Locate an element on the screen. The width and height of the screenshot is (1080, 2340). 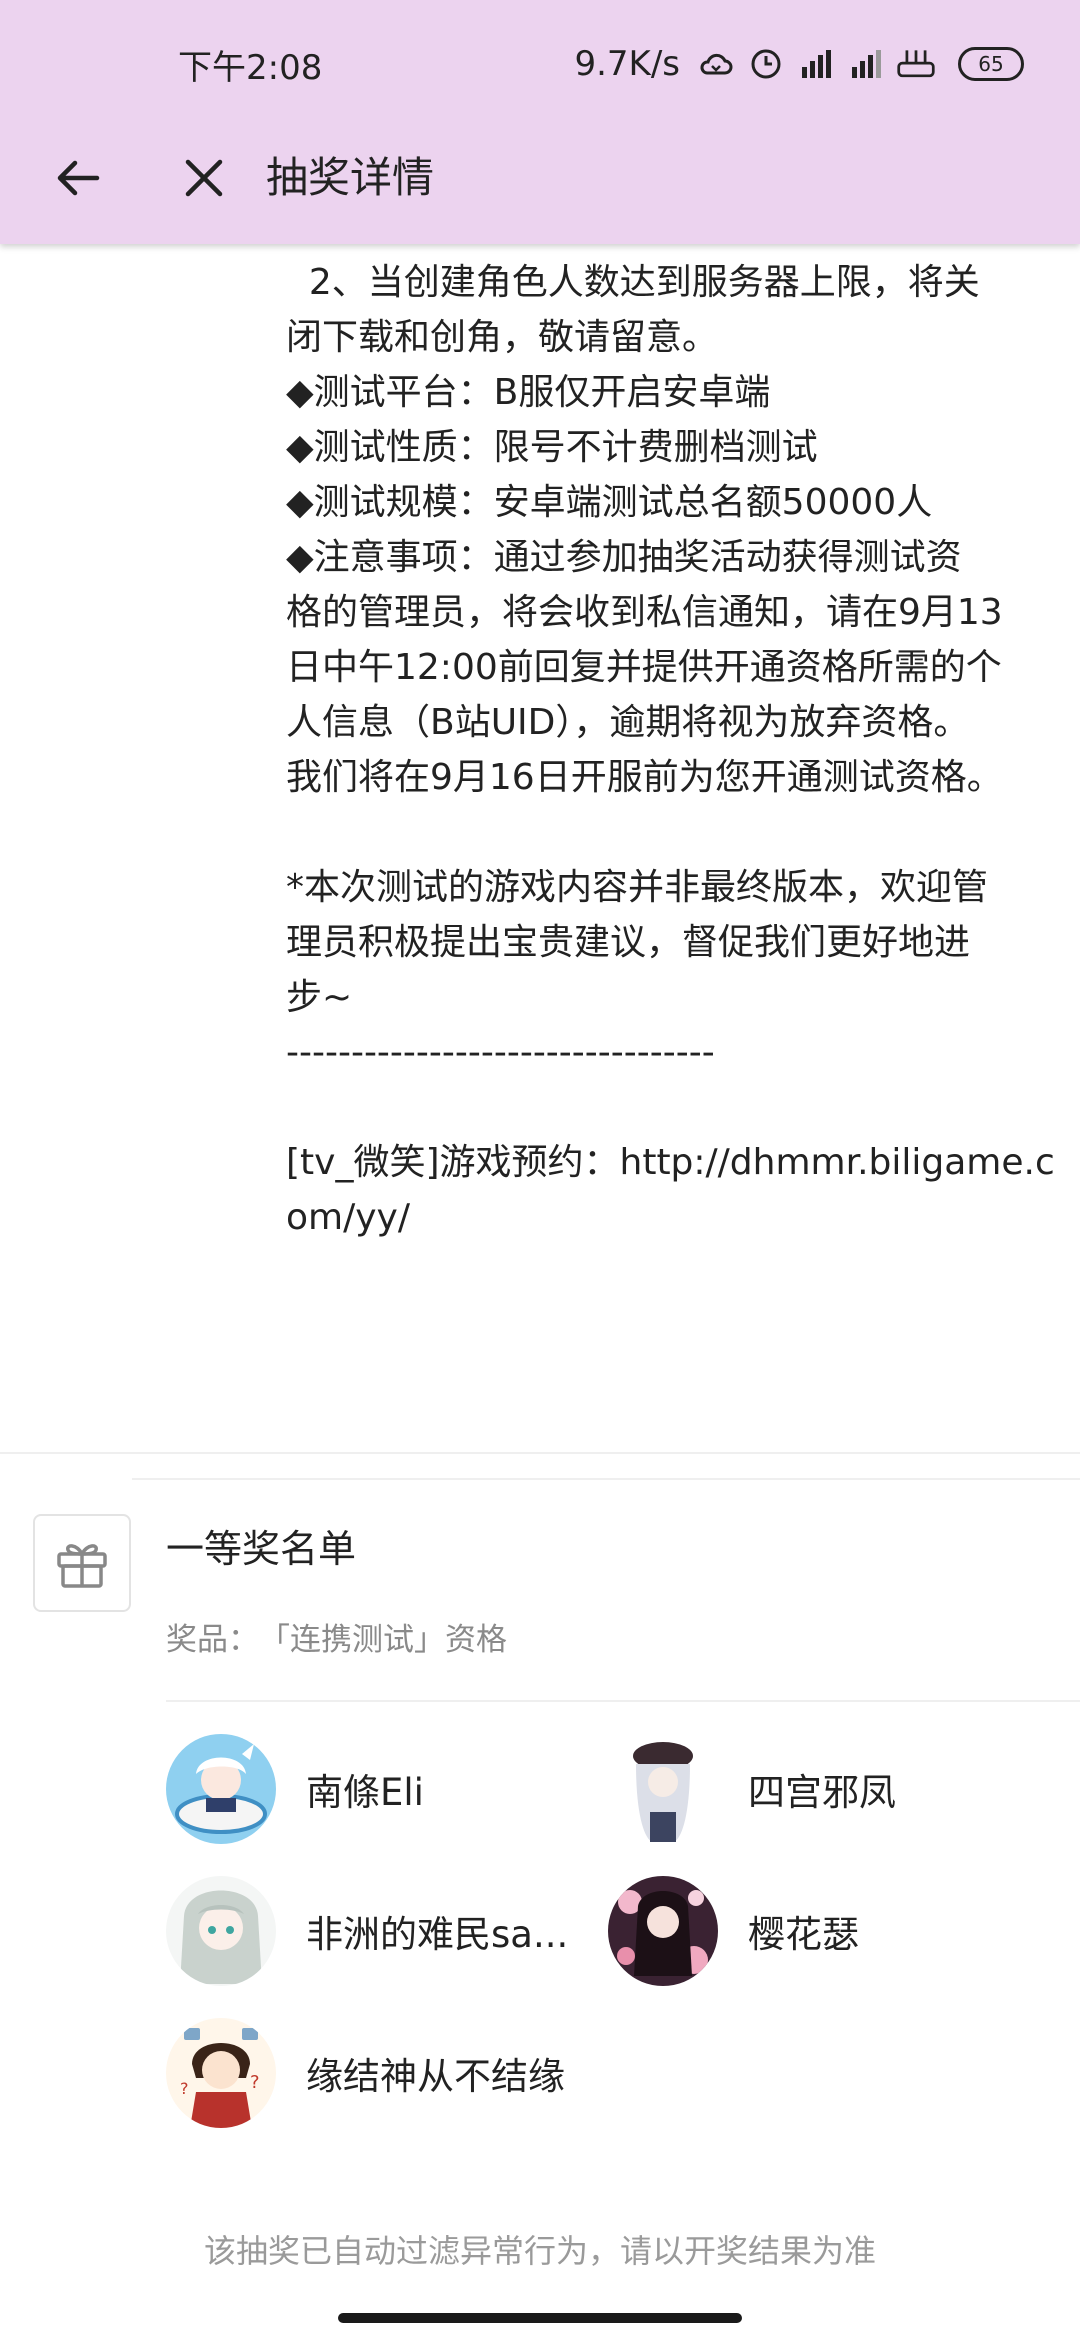
top-bar: 下午2:08 9.7K/s 65 抽奖详情 is located at coordinates (540, 122).